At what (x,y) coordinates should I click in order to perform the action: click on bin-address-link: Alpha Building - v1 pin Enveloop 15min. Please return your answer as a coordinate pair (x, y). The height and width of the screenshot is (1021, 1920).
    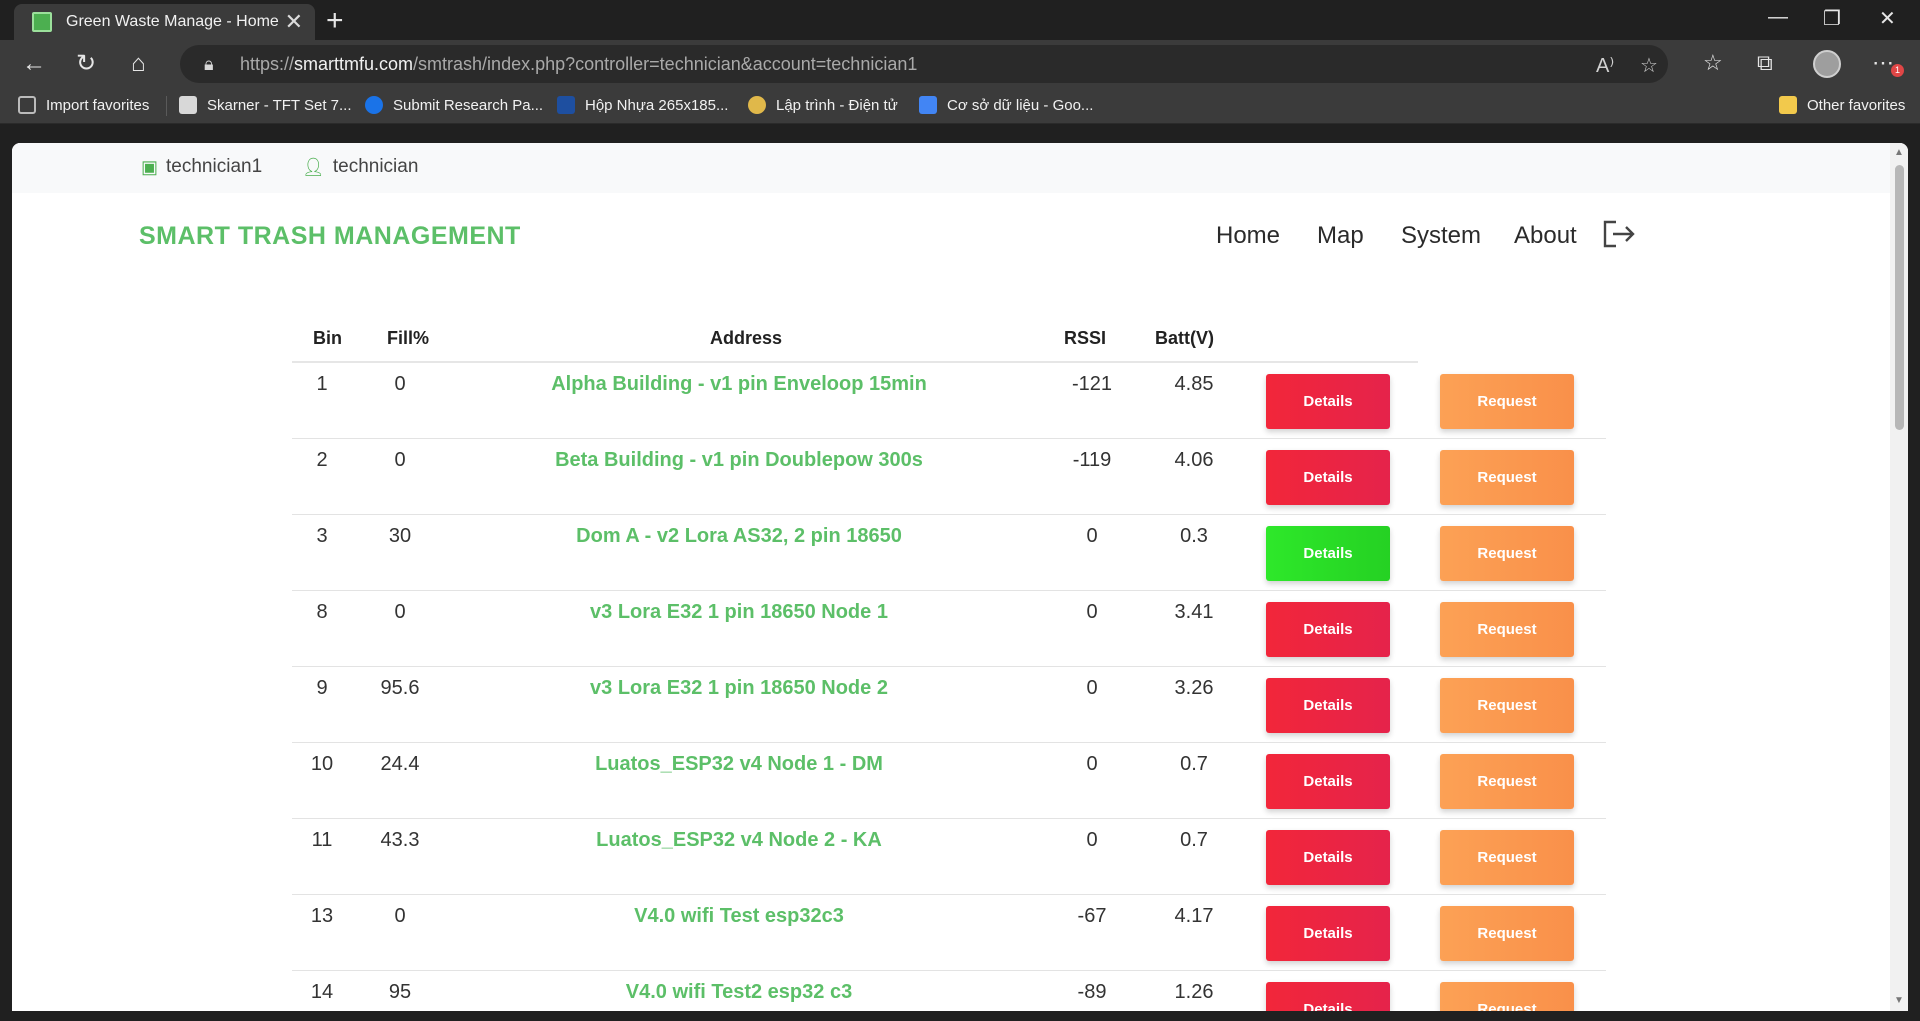
    Looking at the image, I should click on (739, 384).